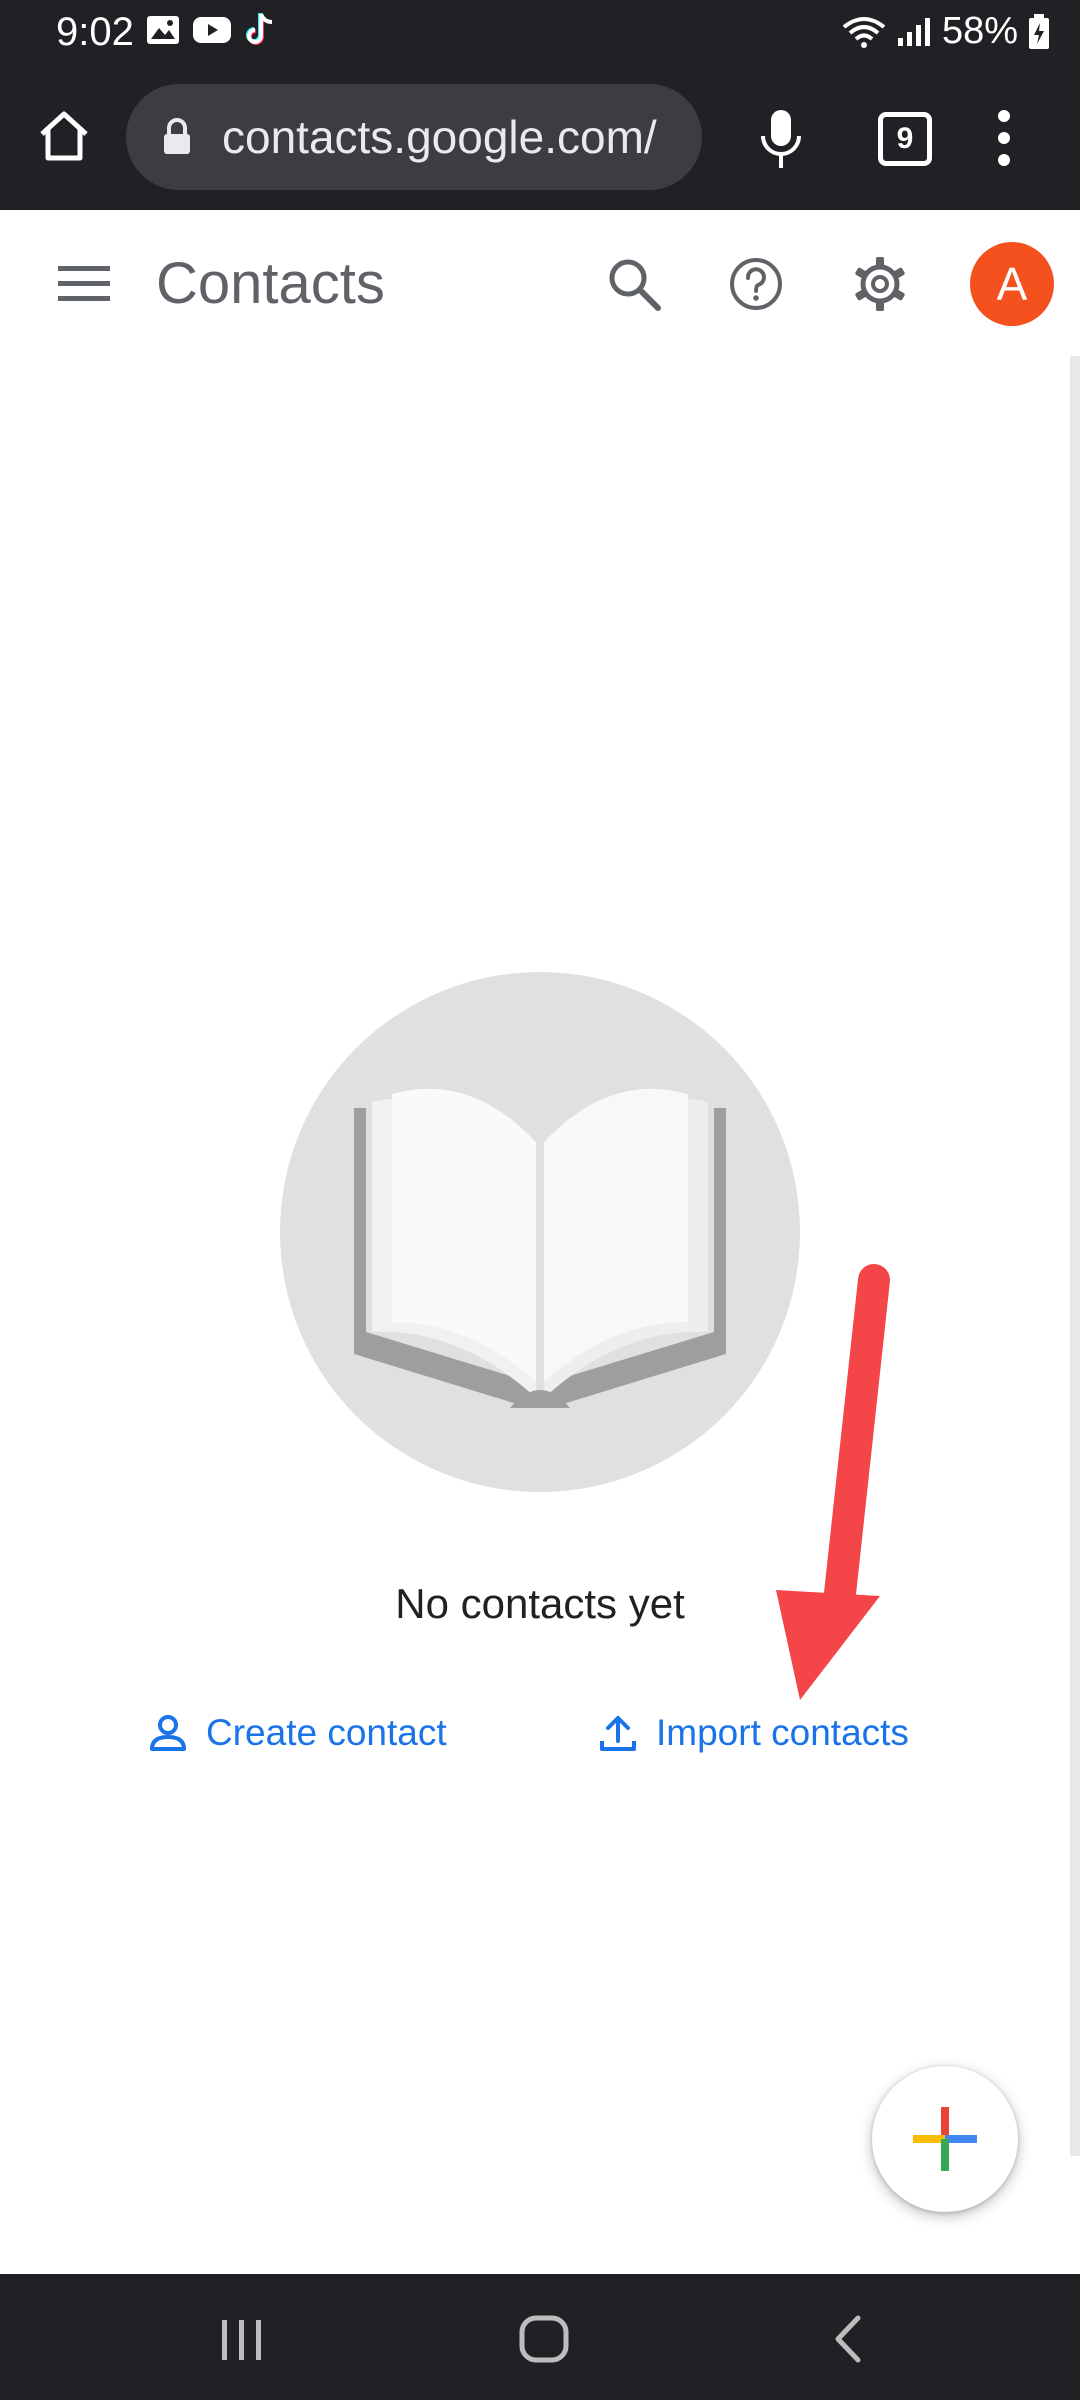  What do you see at coordinates (833, 1482) in the screenshot?
I see `annotation-arrow-icon` at bounding box center [833, 1482].